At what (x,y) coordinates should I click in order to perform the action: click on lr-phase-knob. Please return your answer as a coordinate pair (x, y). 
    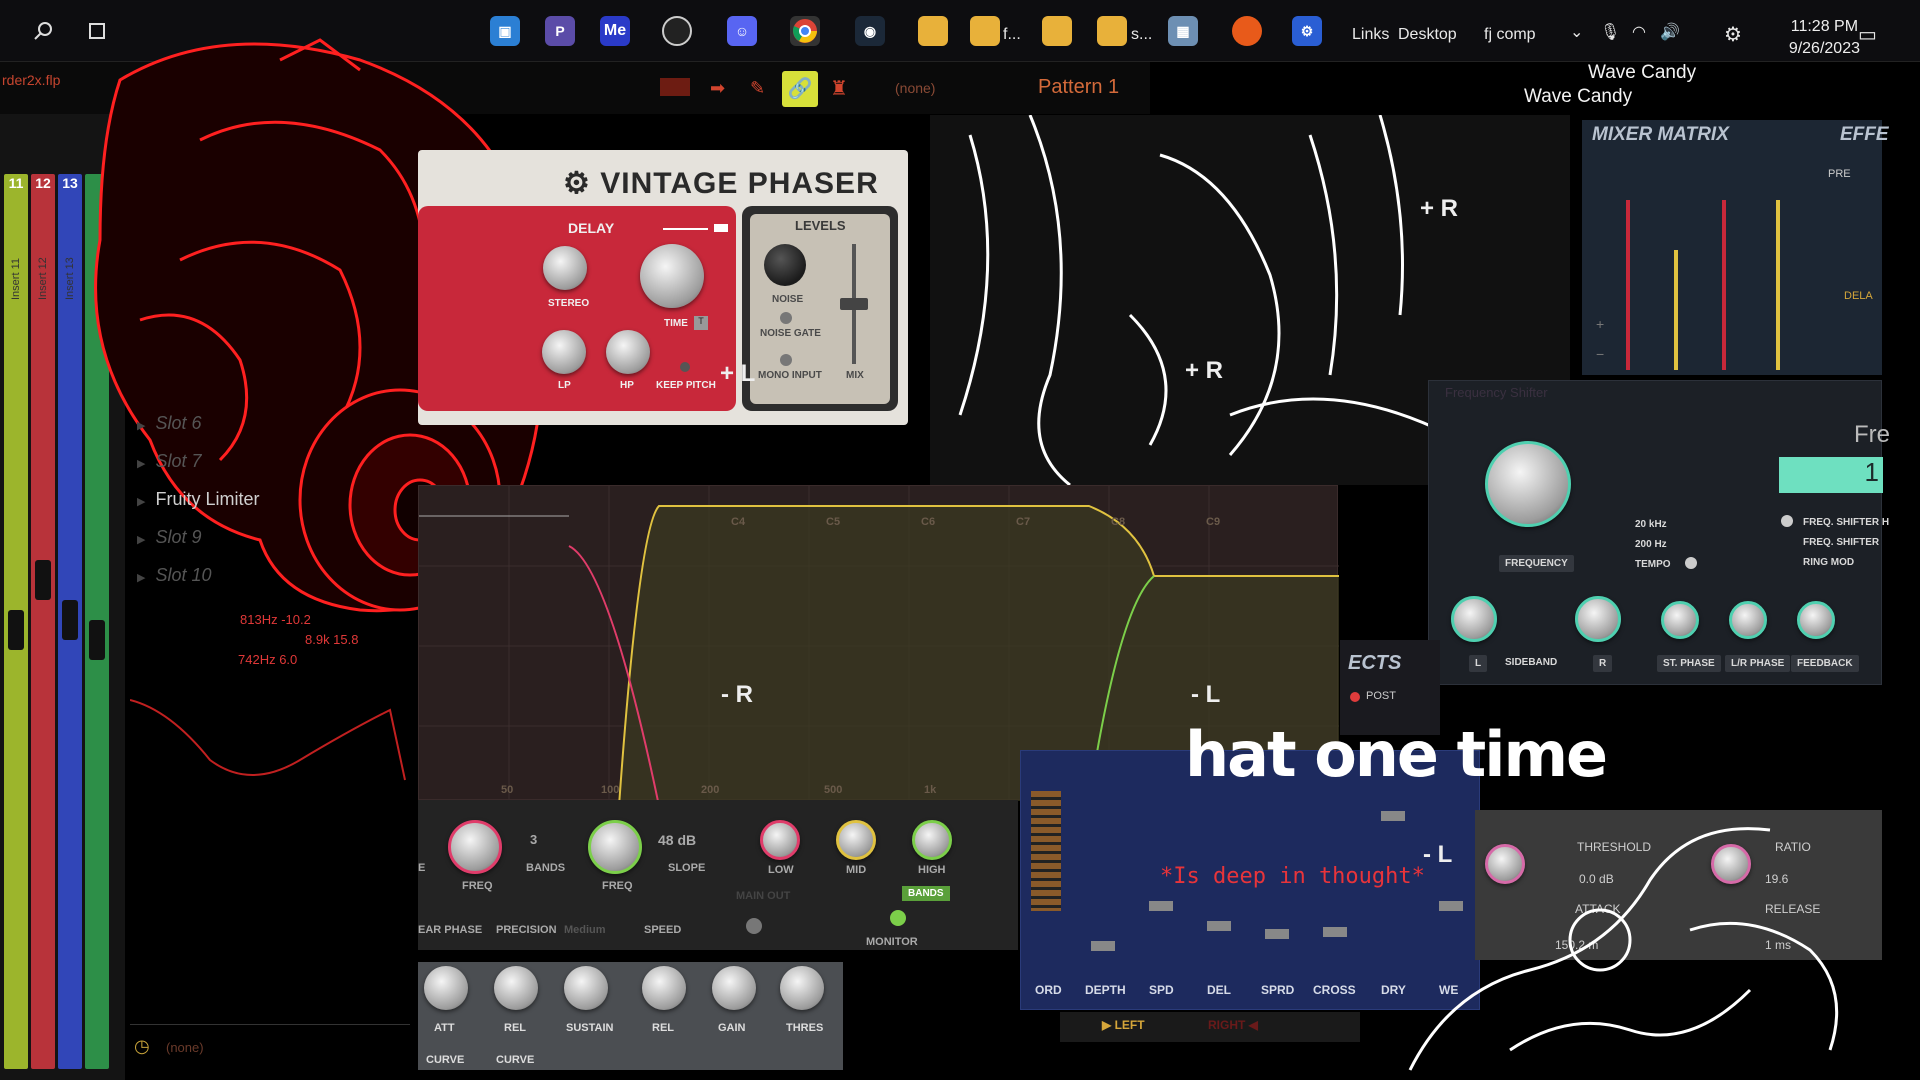
    Looking at the image, I should click on (1748, 620).